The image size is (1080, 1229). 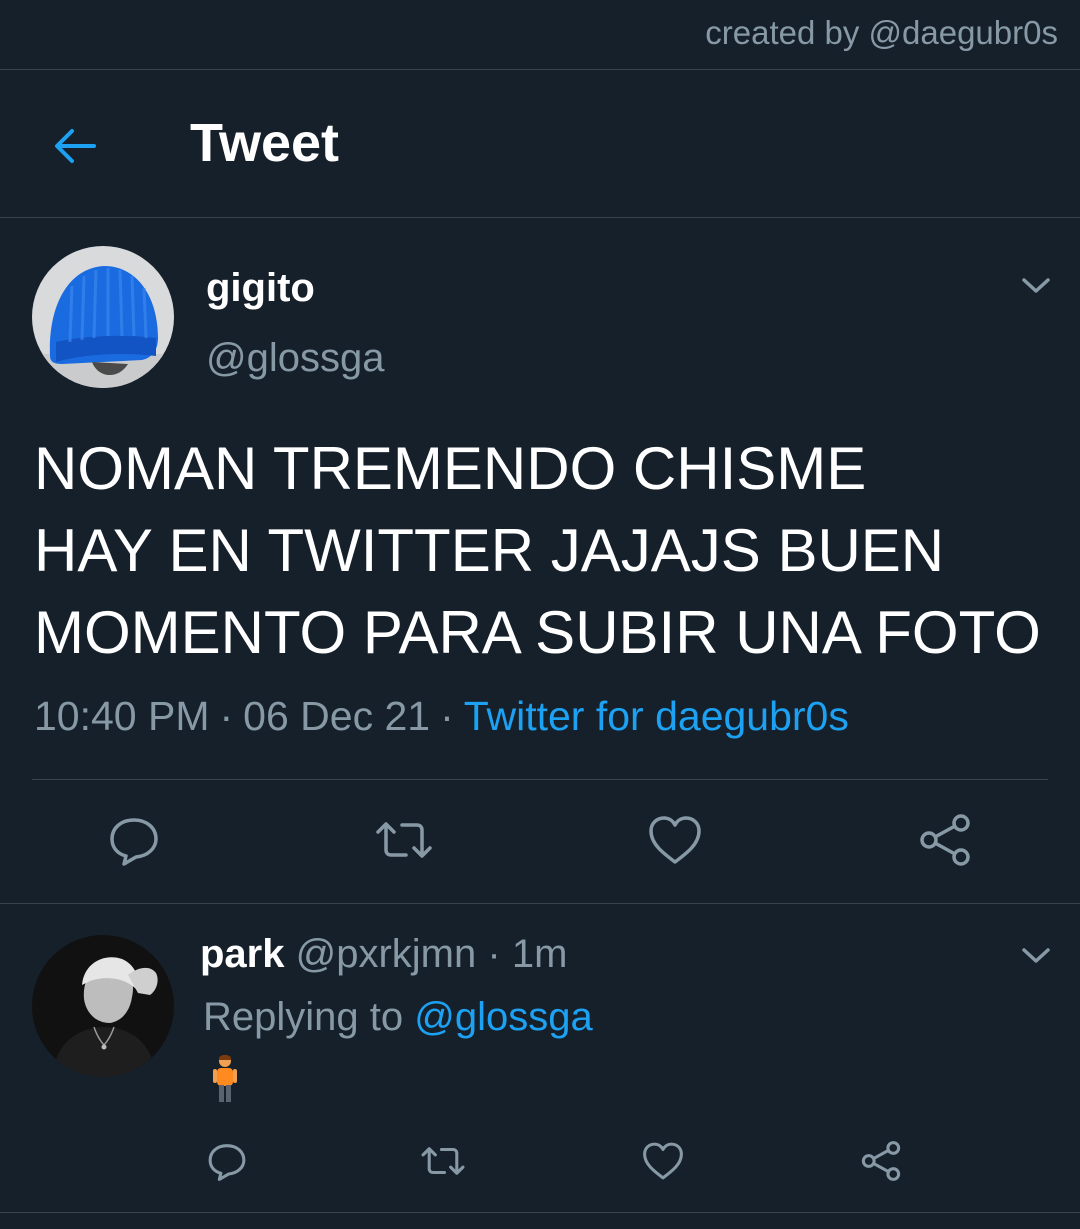 I want to click on tweet-source-link: Twitter for daegubr0s, so click(x=656, y=716).